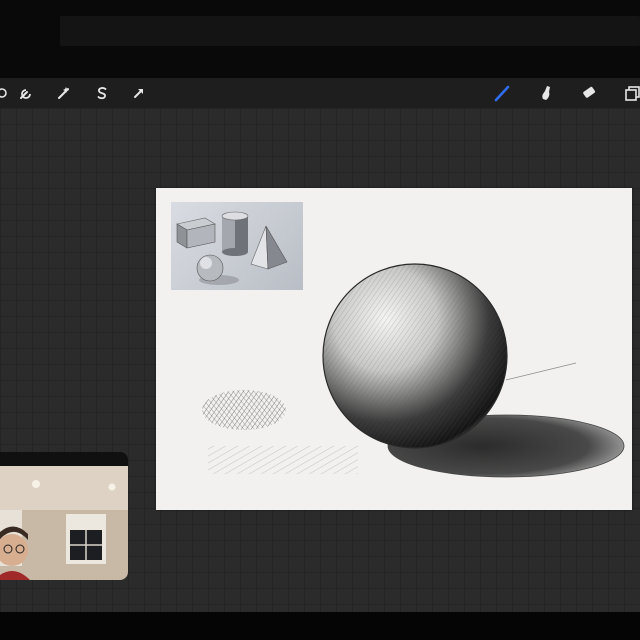  What do you see at coordinates (589, 93) in the screenshot?
I see `eraser-icon` at bounding box center [589, 93].